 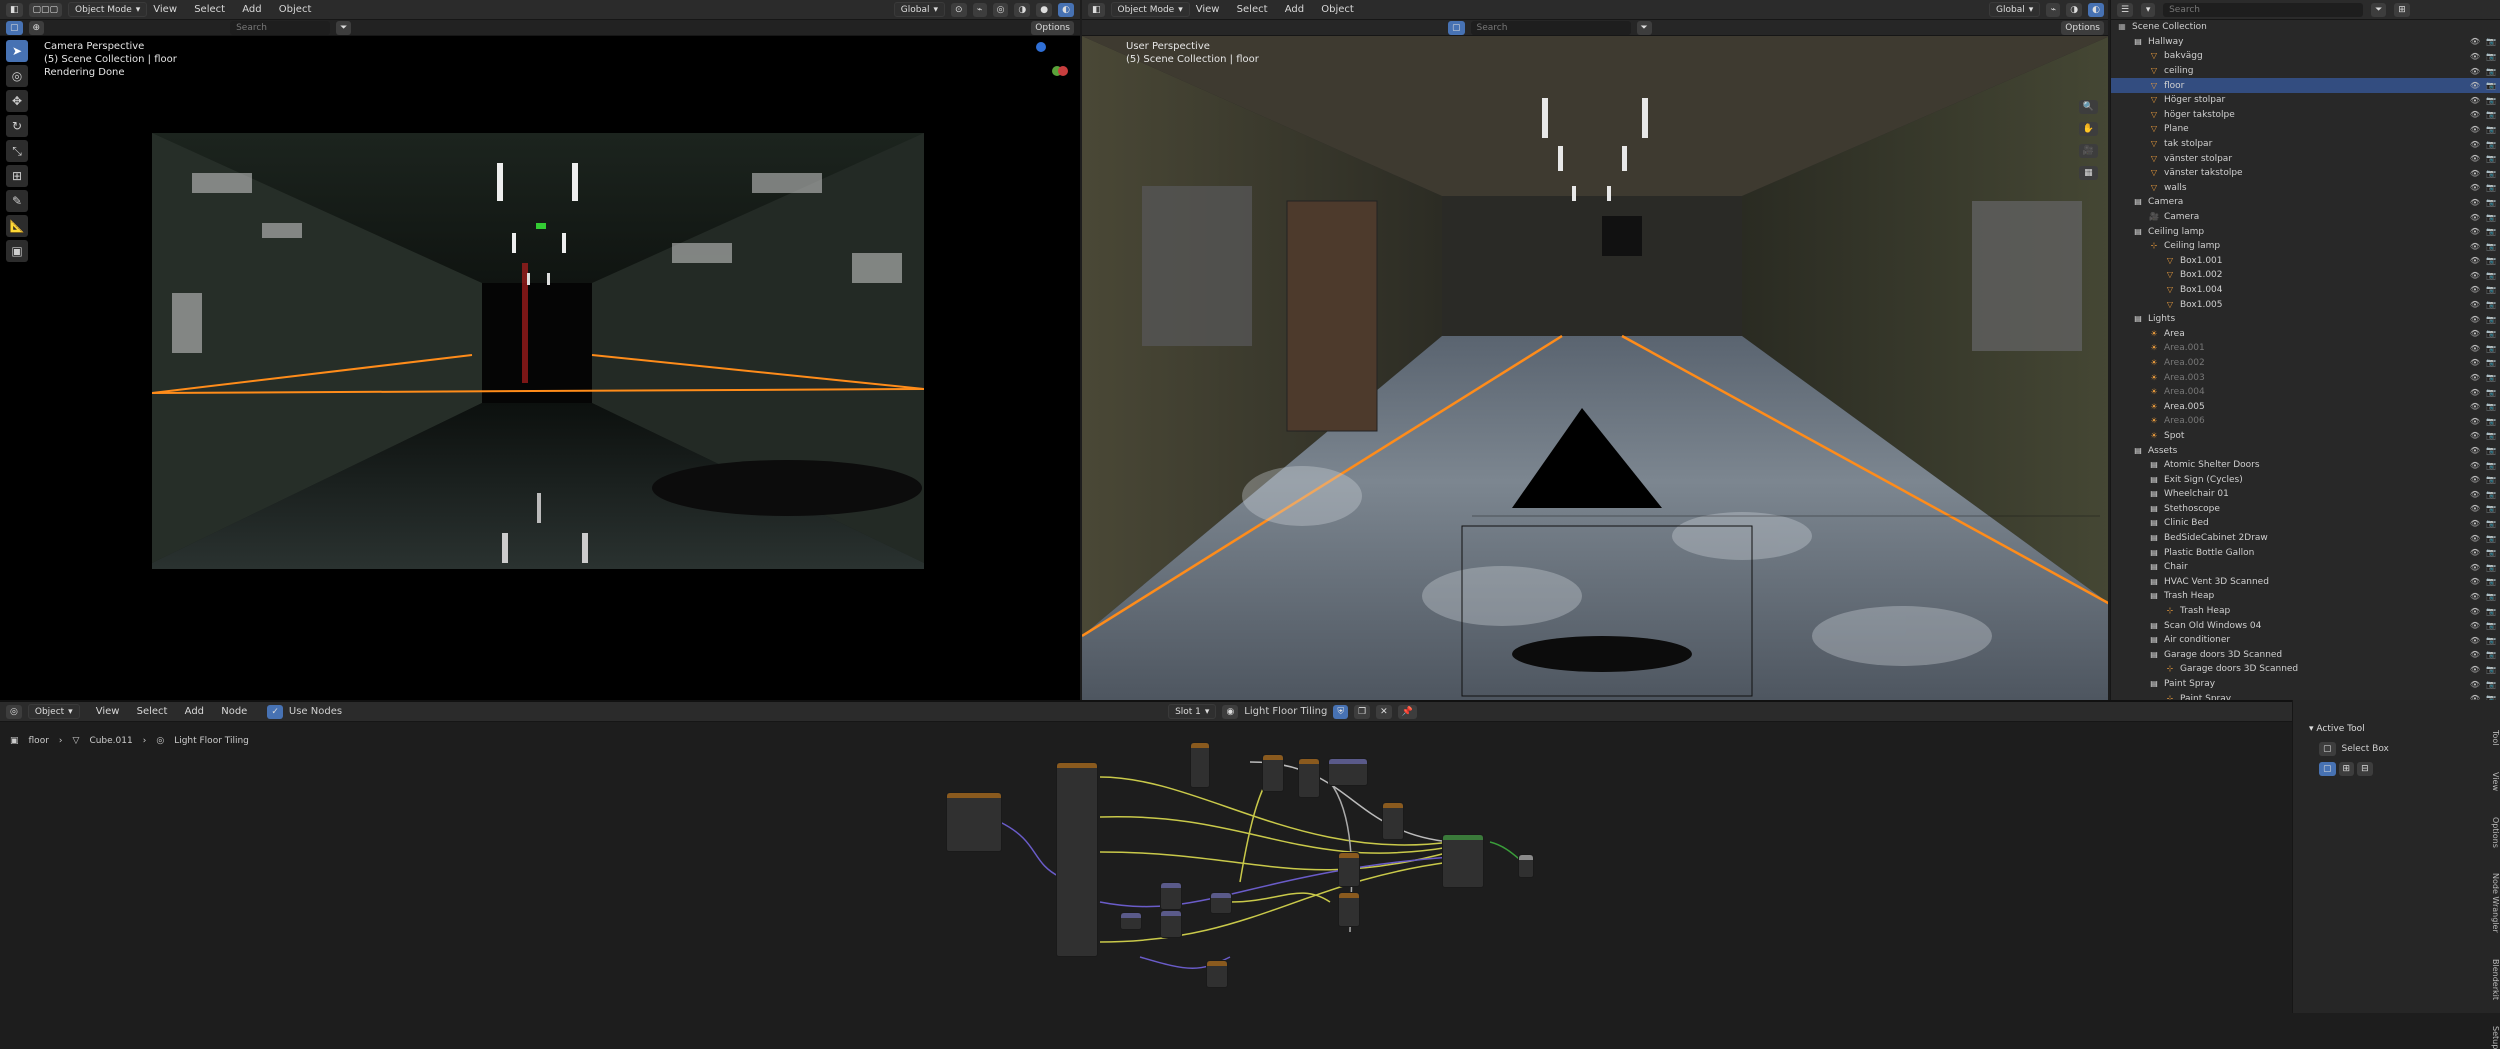 I want to click on outliner-row: ▽ Box1.005 👁 📷, so click(x=2305, y=304).